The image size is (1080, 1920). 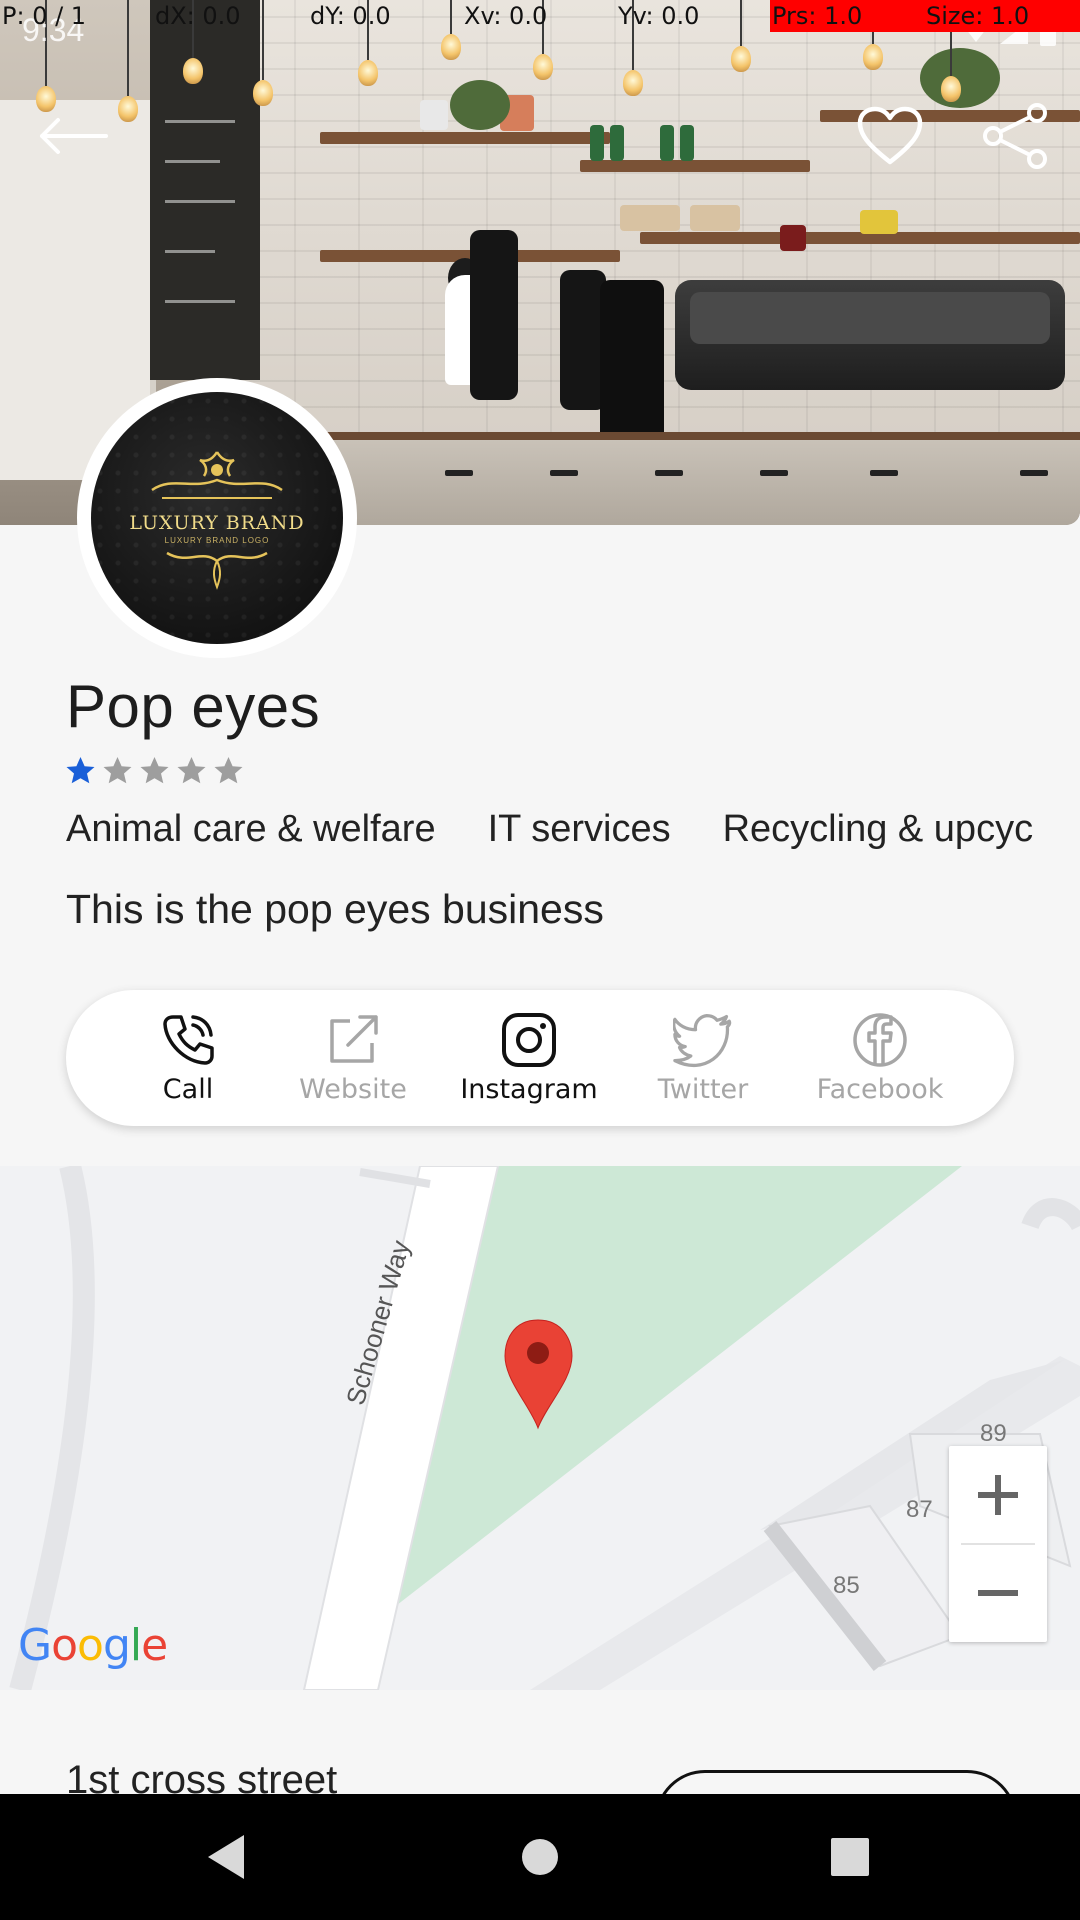 I want to click on twitter-button: Twitter, so click(x=703, y=1058).